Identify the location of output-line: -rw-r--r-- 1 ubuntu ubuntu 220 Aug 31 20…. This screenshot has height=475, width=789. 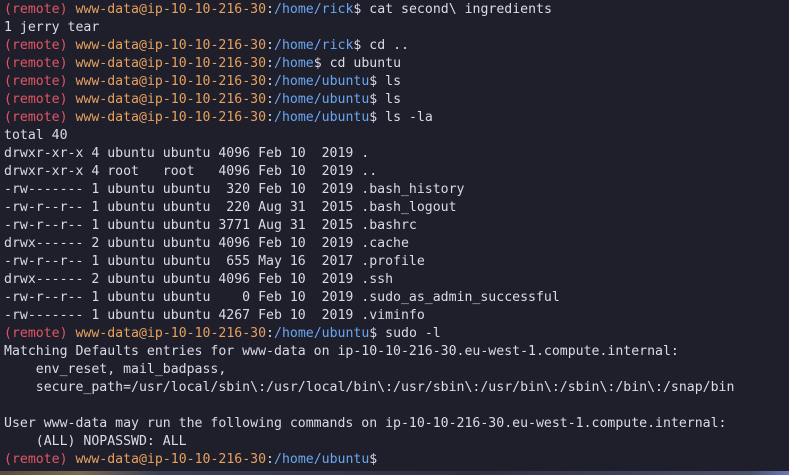
(396, 208).